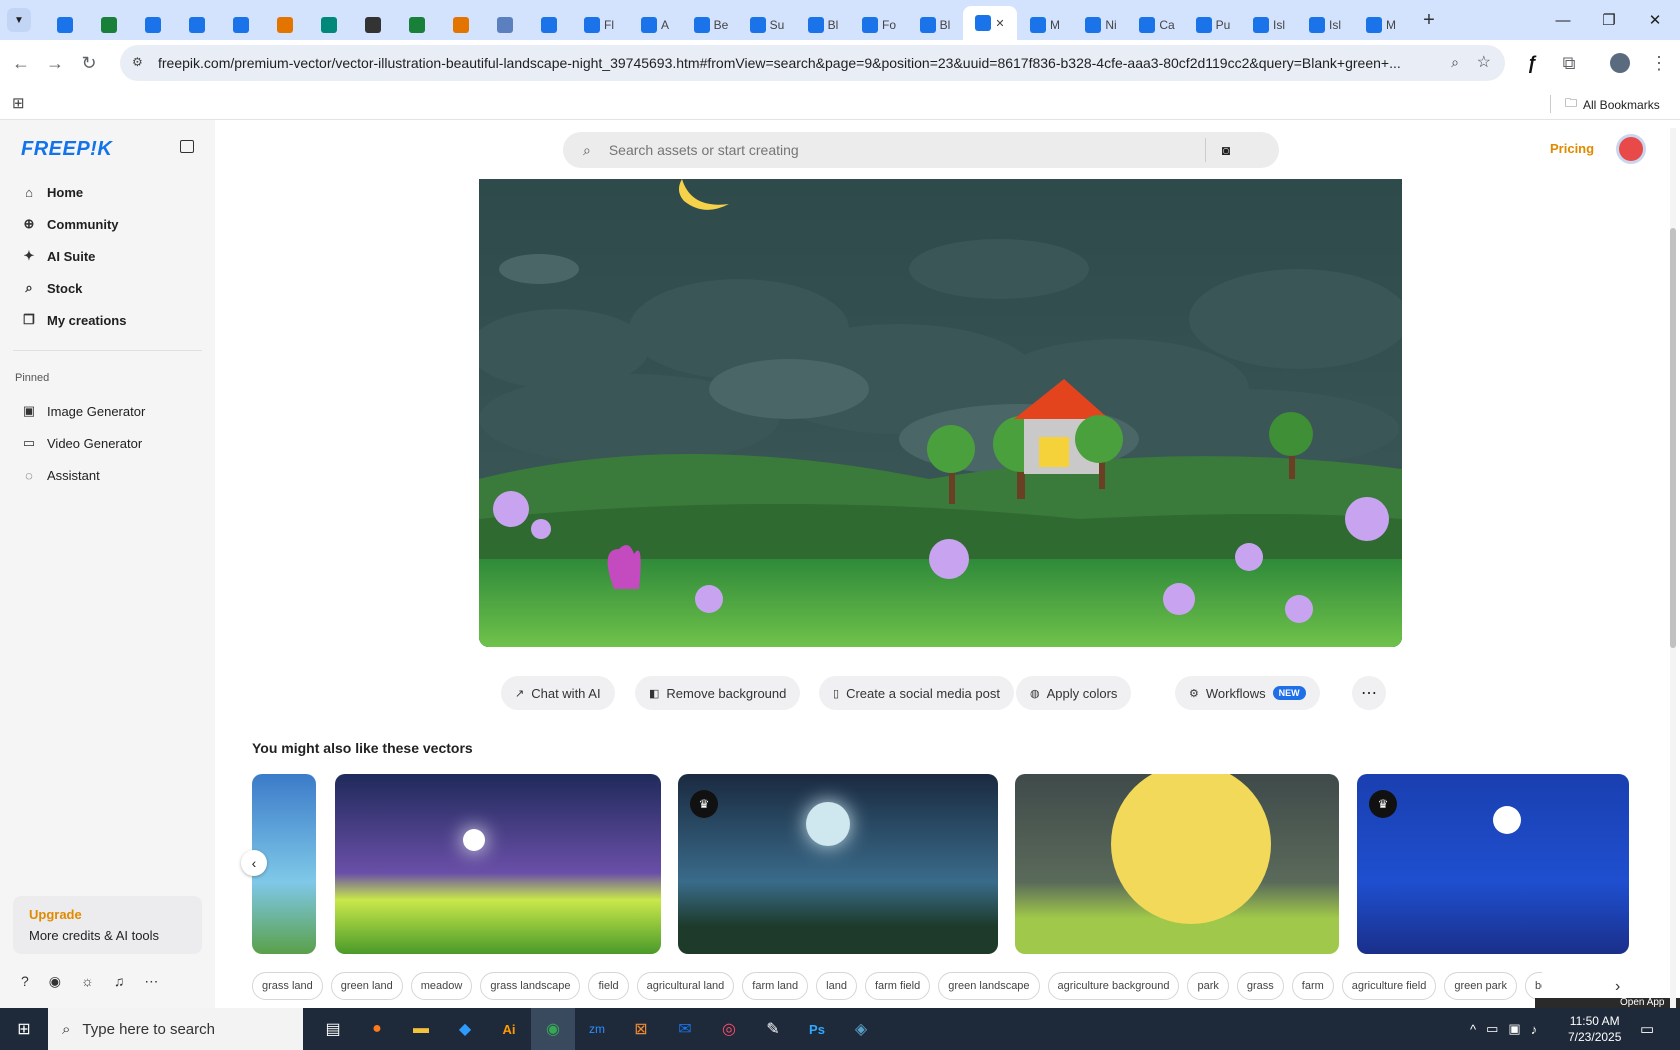 Image resolution: width=1680 pixels, height=1050 pixels. What do you see at coordinates (1381, 25) in the screenshot?
I see `tab-26: M` at bounding box center [1381, 25].